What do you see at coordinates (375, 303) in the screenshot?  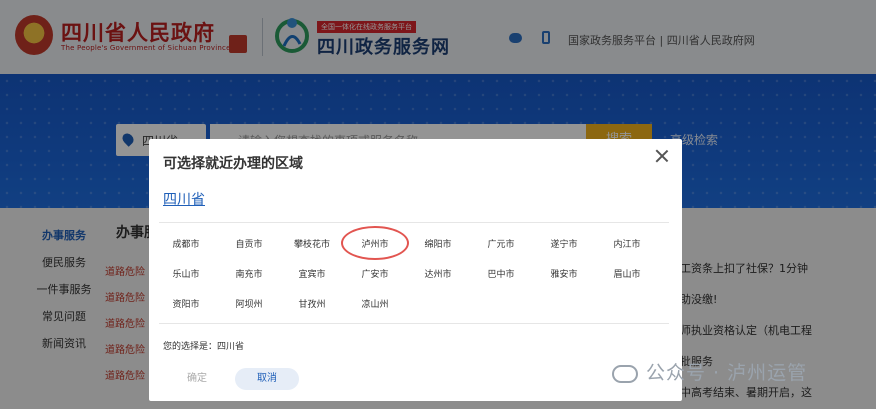 I see `city-option: 凉山州` at bounding box center [375, 303].